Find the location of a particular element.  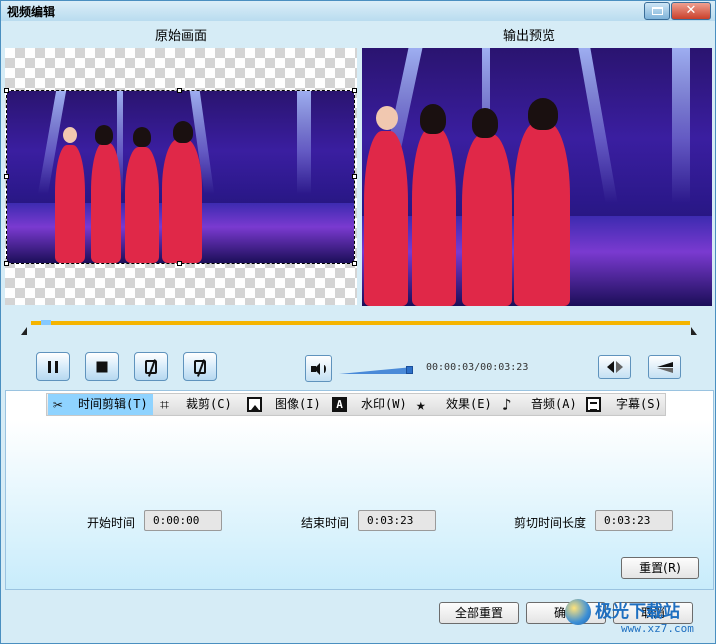

close-button: ✕ is located at coordinates (691, 11).